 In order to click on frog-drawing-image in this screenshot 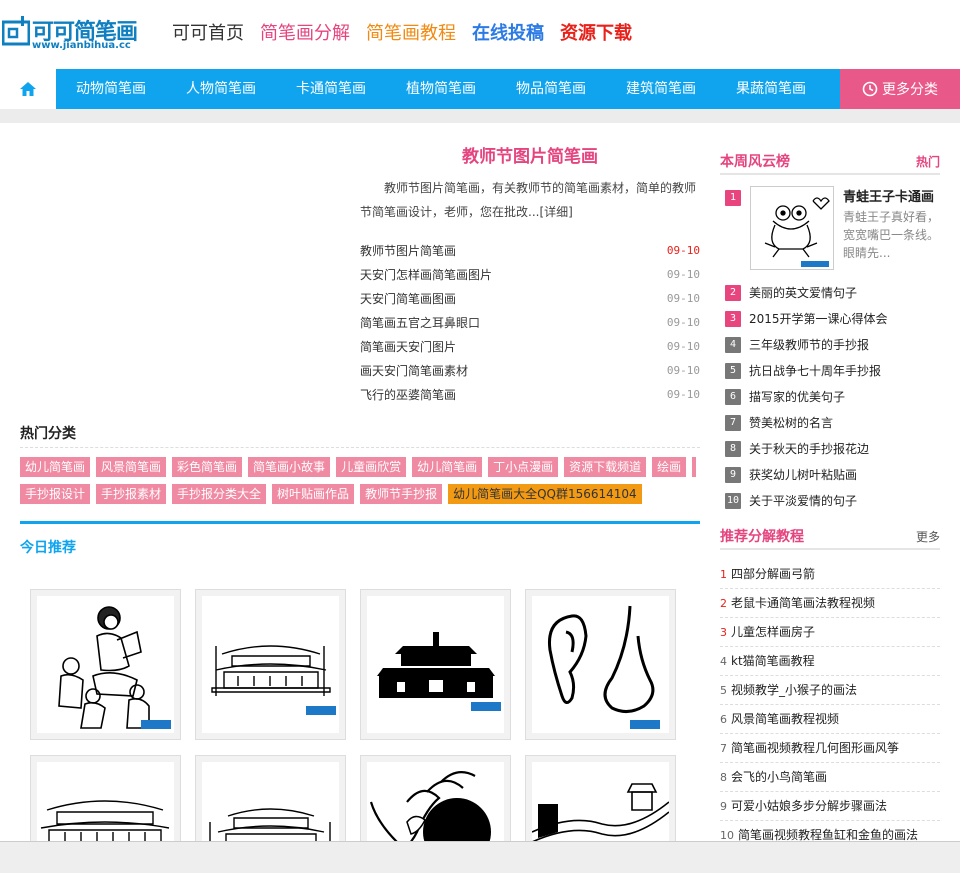, I will do `click(792, 228)`.